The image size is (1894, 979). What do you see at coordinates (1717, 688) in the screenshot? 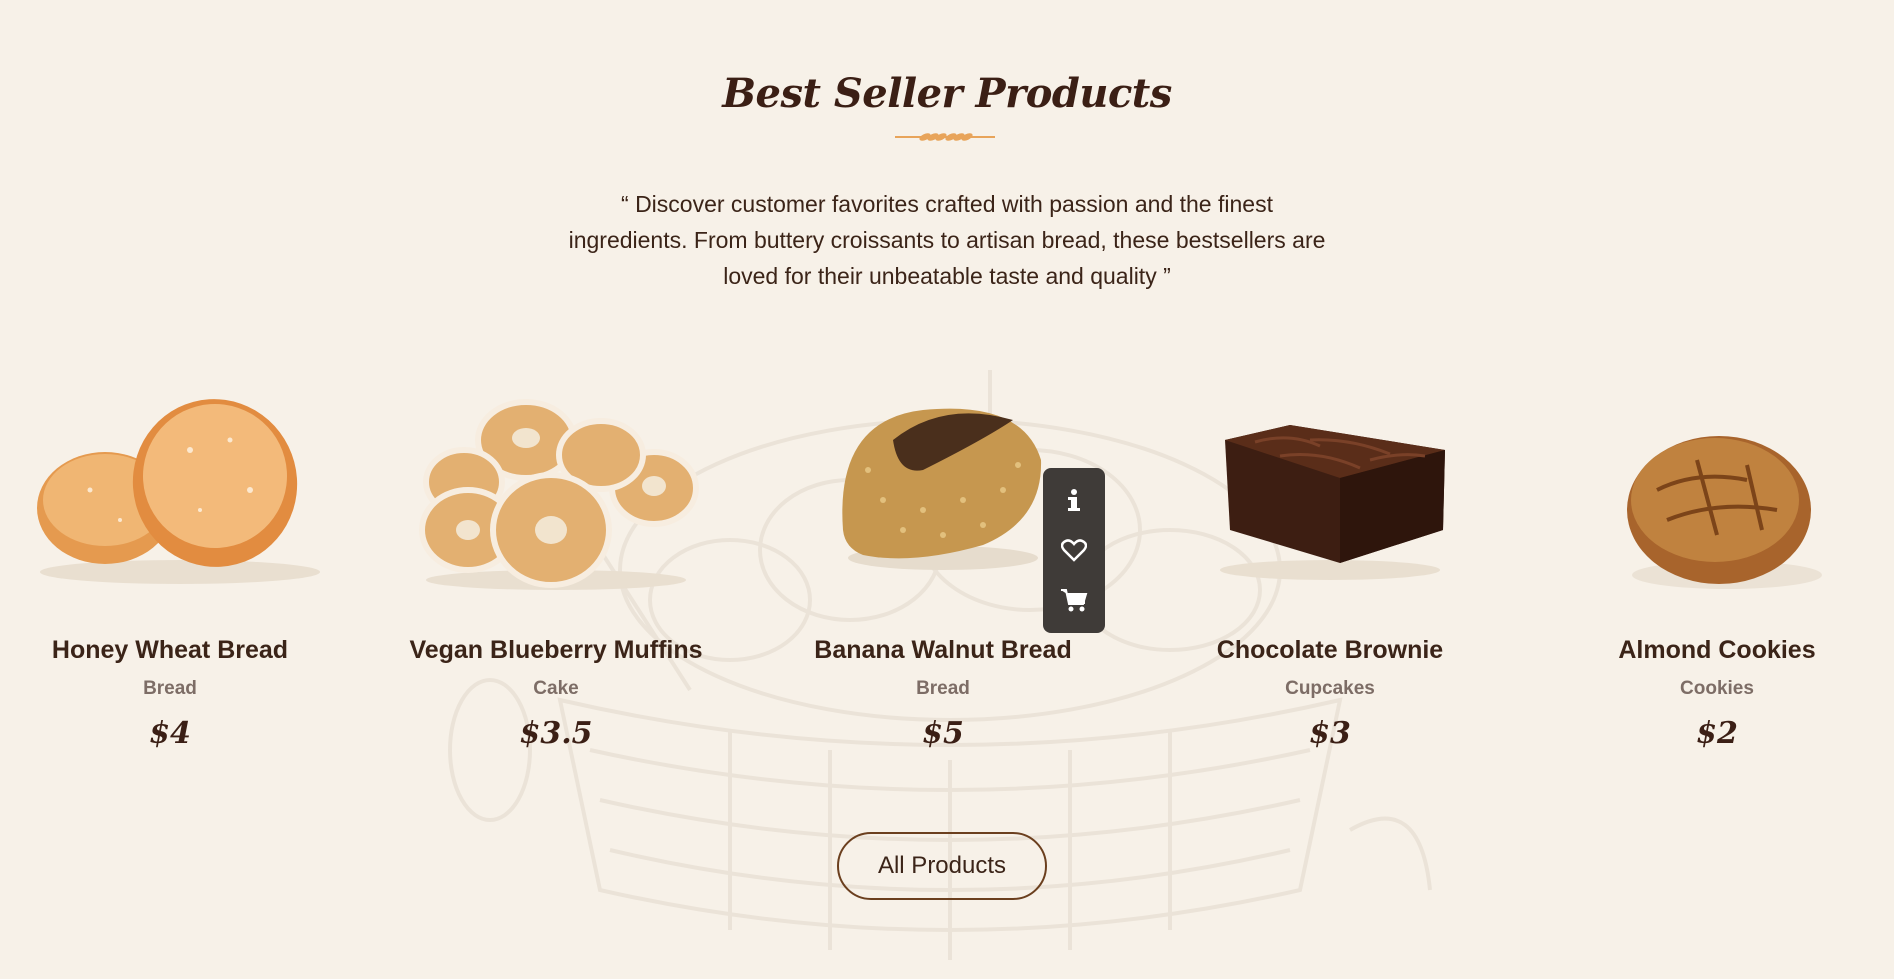
I see `product-category: Cookies` at bounding box center [1717, 688].